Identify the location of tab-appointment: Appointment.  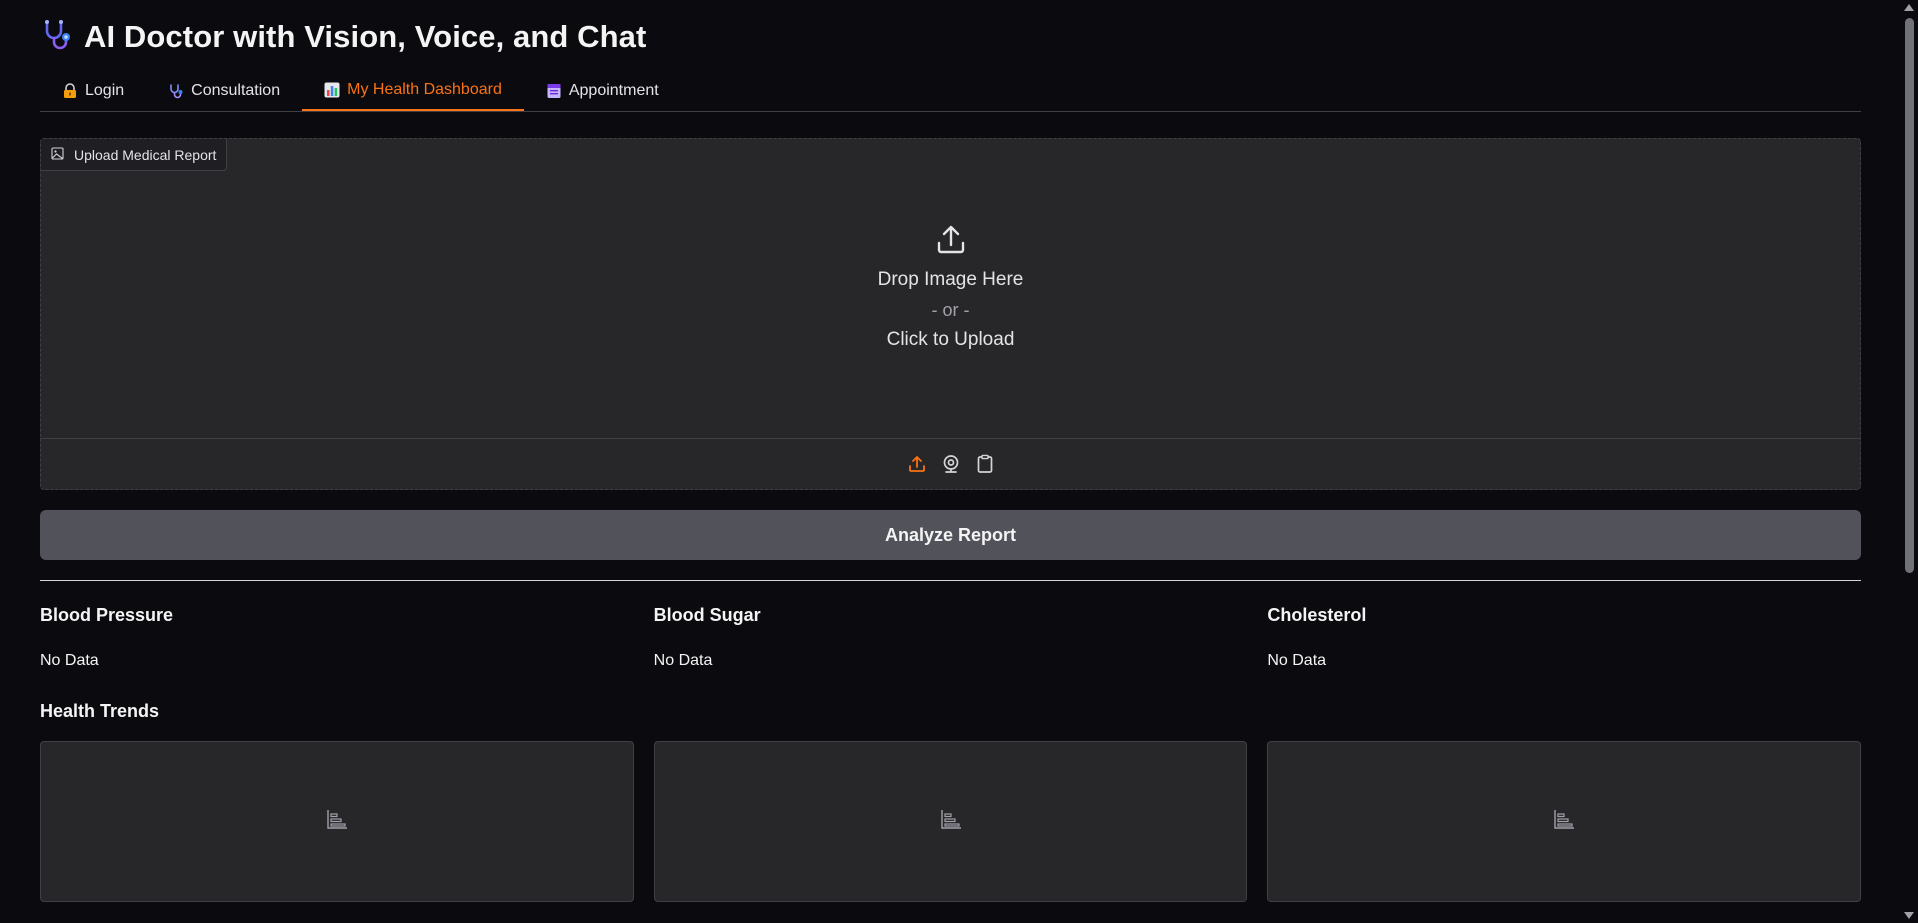
(602, 91).